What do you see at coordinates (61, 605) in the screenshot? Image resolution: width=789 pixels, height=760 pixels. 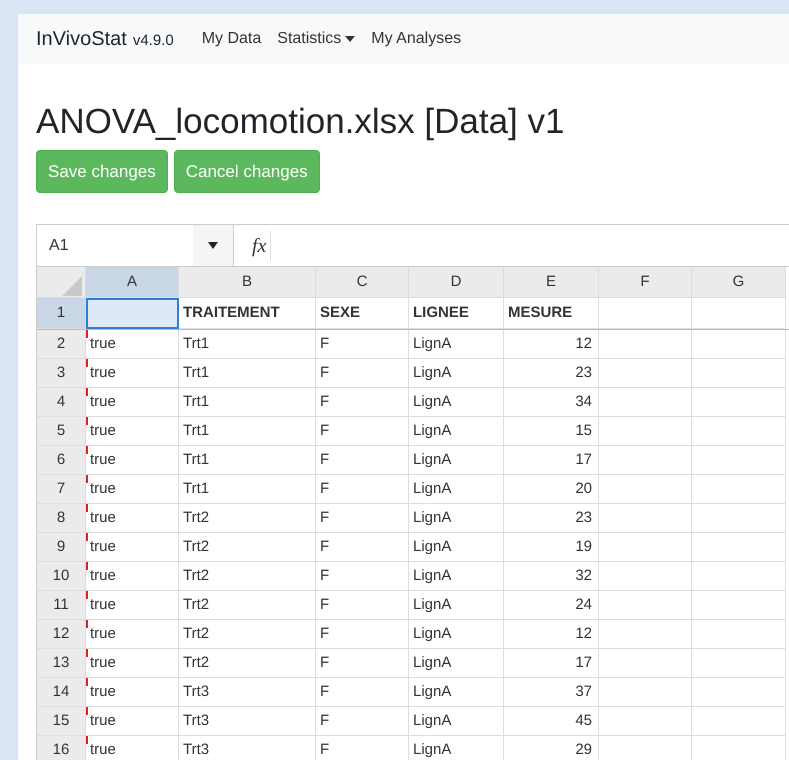 I see `row-header: 11` at bounding box center [61, 605].